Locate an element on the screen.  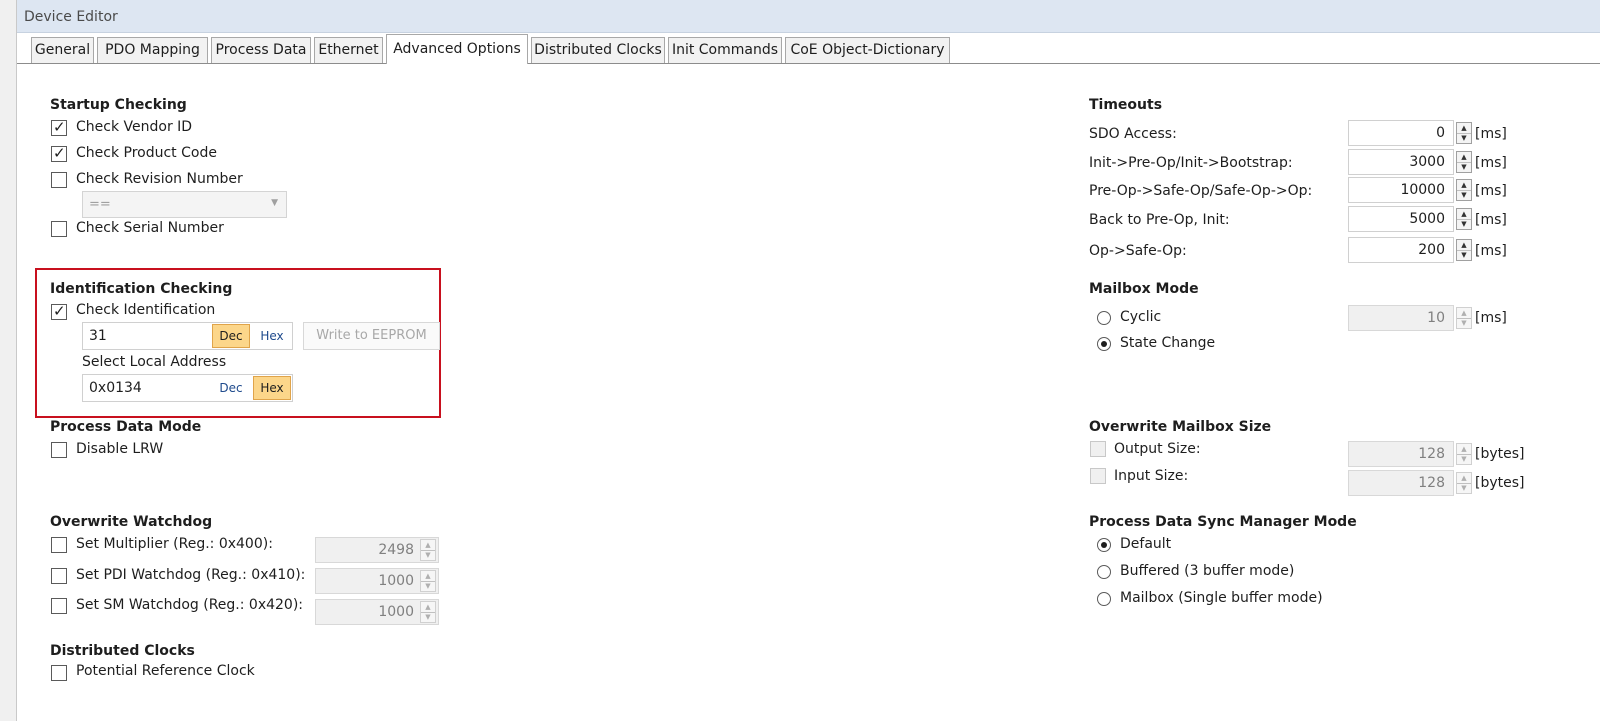
process-data-mode-header: Process Data Mode is located at coordinates (126, 427).